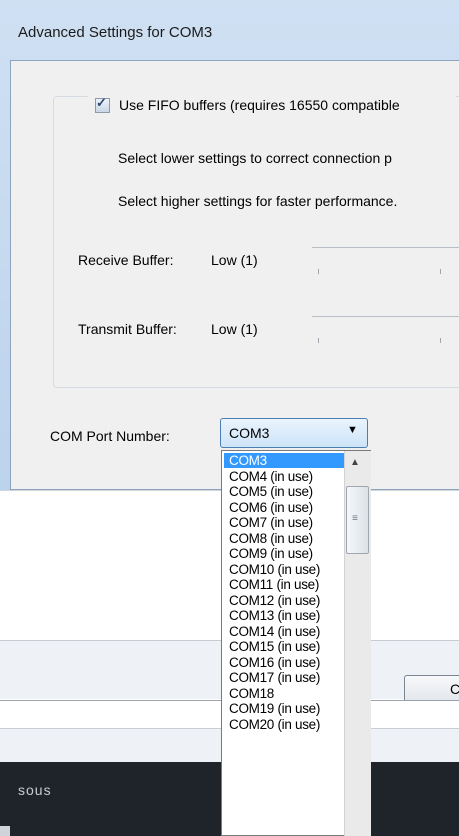 Image resolution: width=459 pixels, height=836 pixels. I want to click on com-port-option: COM14 (in use), so click(287, 631).